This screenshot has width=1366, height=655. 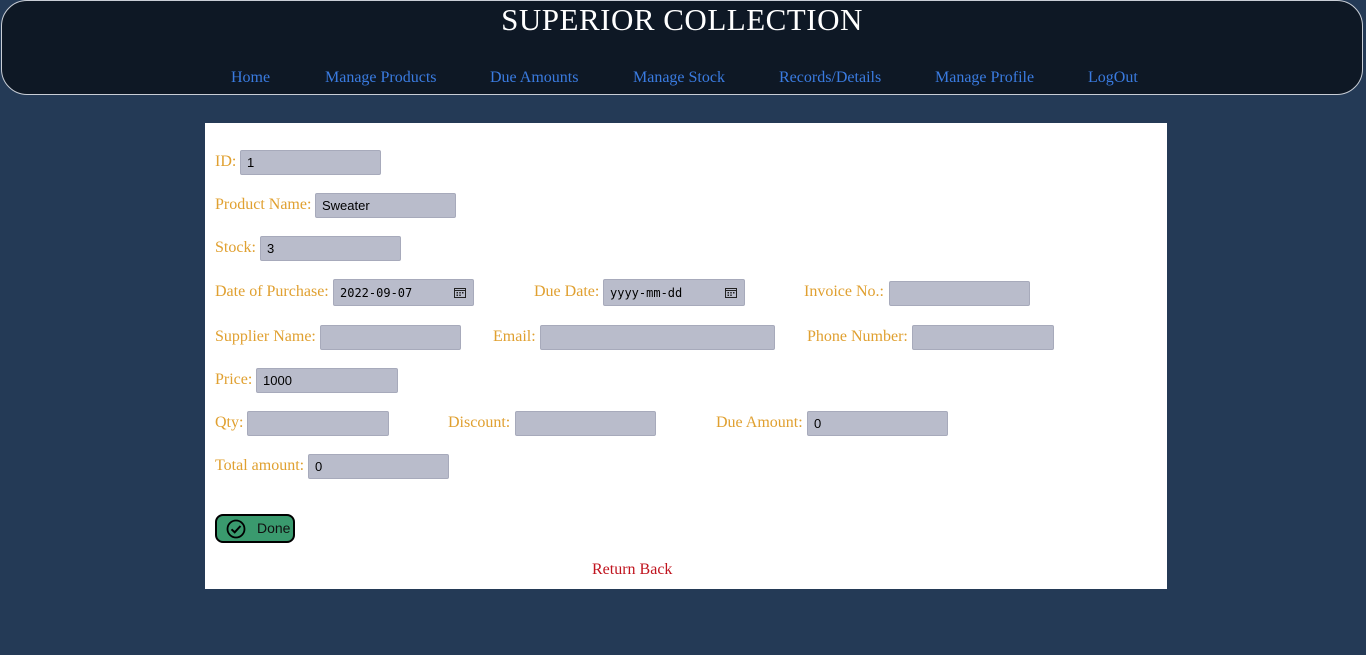 I want to click on check-circle-icon, so click(x=236, y=529).